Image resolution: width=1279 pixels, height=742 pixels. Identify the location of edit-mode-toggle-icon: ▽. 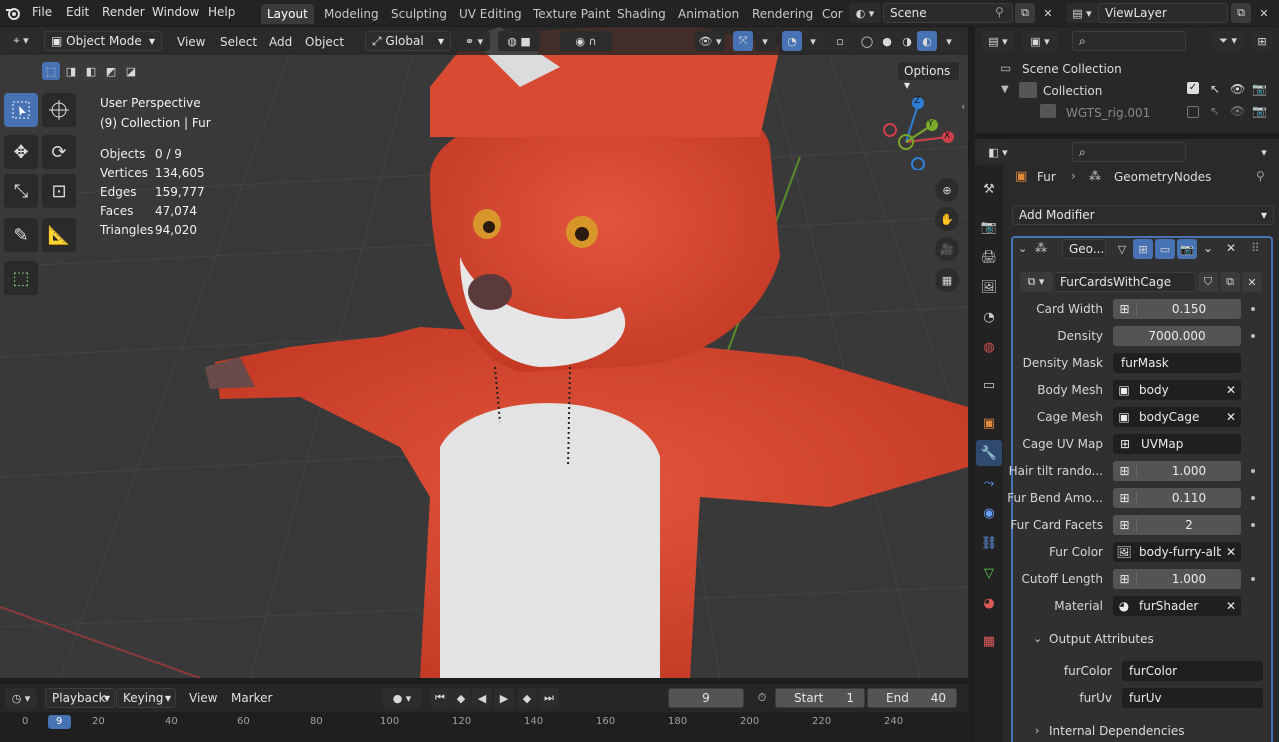
(1122, 249).